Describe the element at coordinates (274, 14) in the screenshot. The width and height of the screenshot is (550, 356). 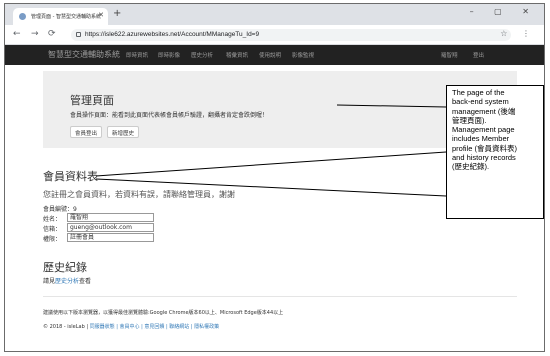
I see `tab-strip: 管理頁面 - 智慧型交通輔助系統 ✕ + – ▢ ✕` at that location.